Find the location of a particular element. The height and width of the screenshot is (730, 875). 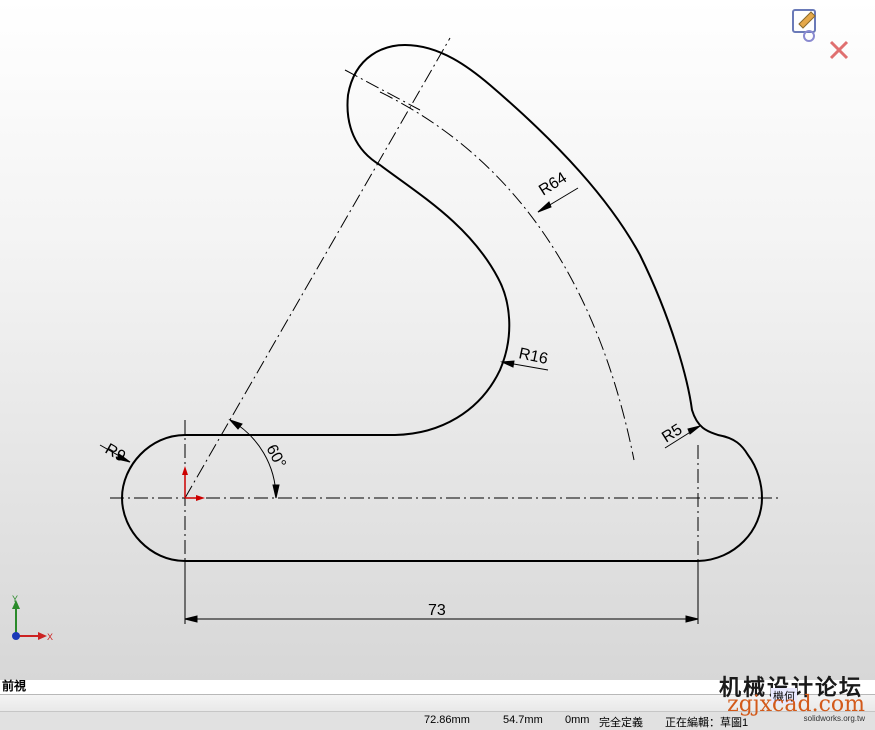

status-strip: 72.86mm 54.7mm 0mm 完全定義 正在編輯：草圖1 is located at coordinates (437, 720).